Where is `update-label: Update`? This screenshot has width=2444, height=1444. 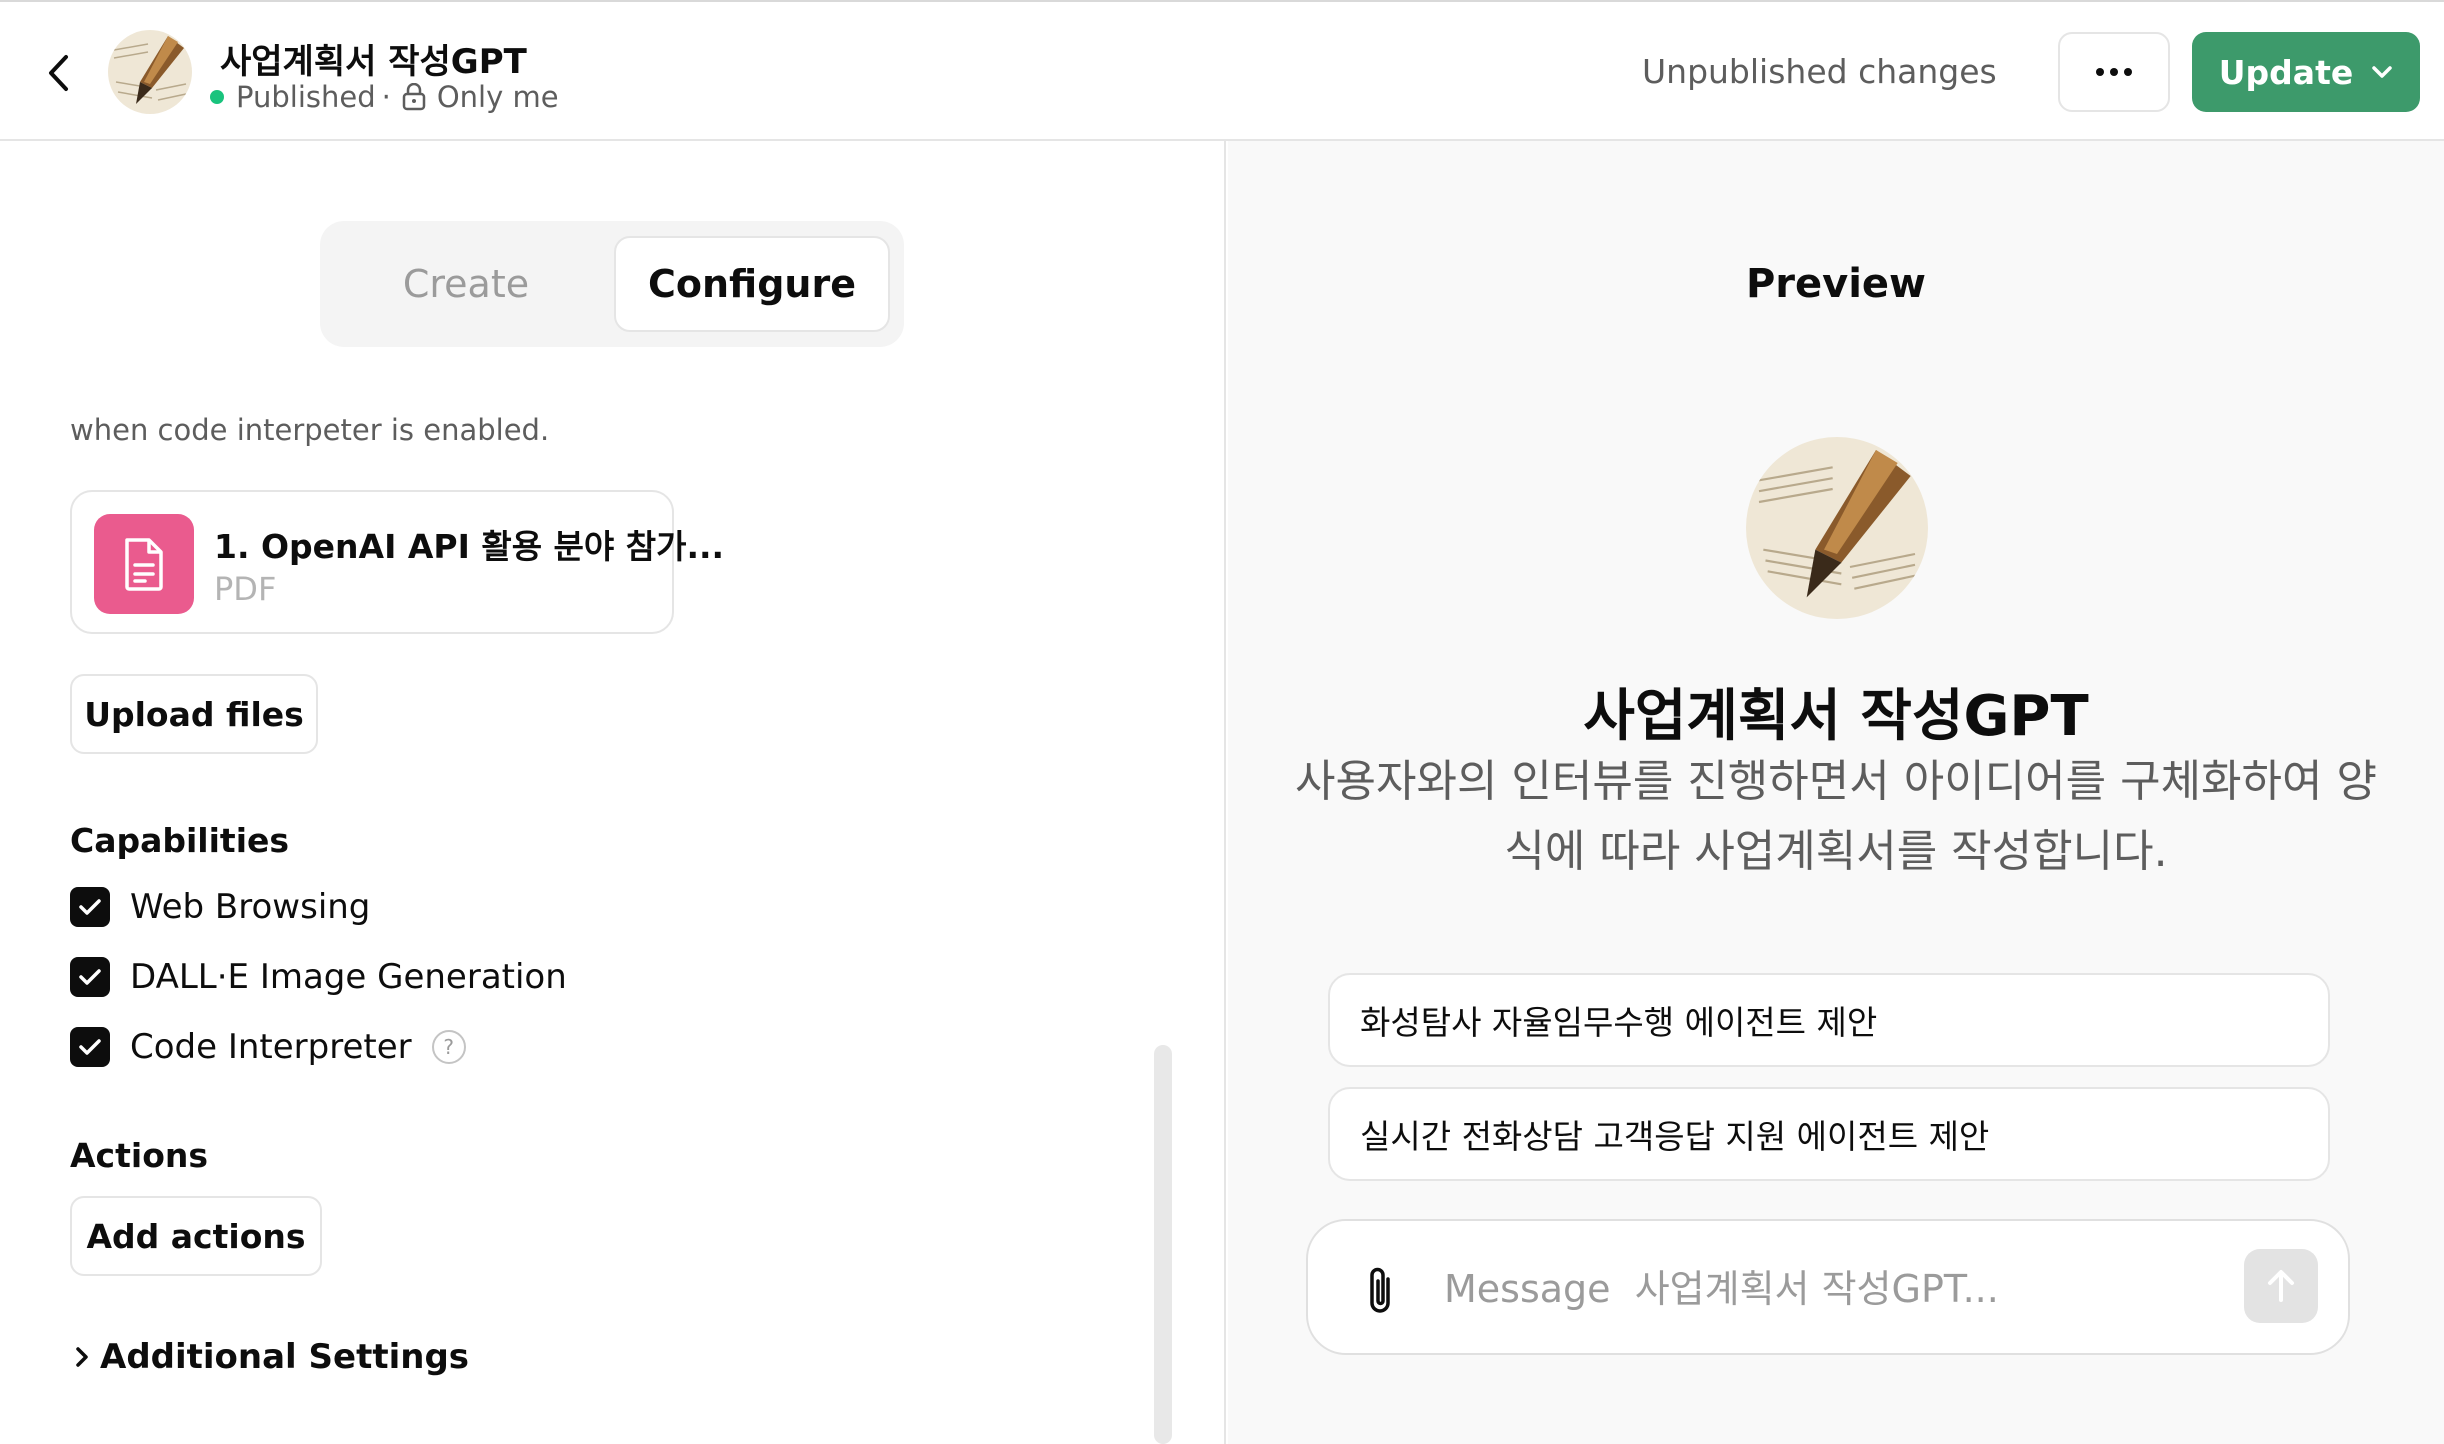
update-label: Update is located at coordinates (2286, 72).